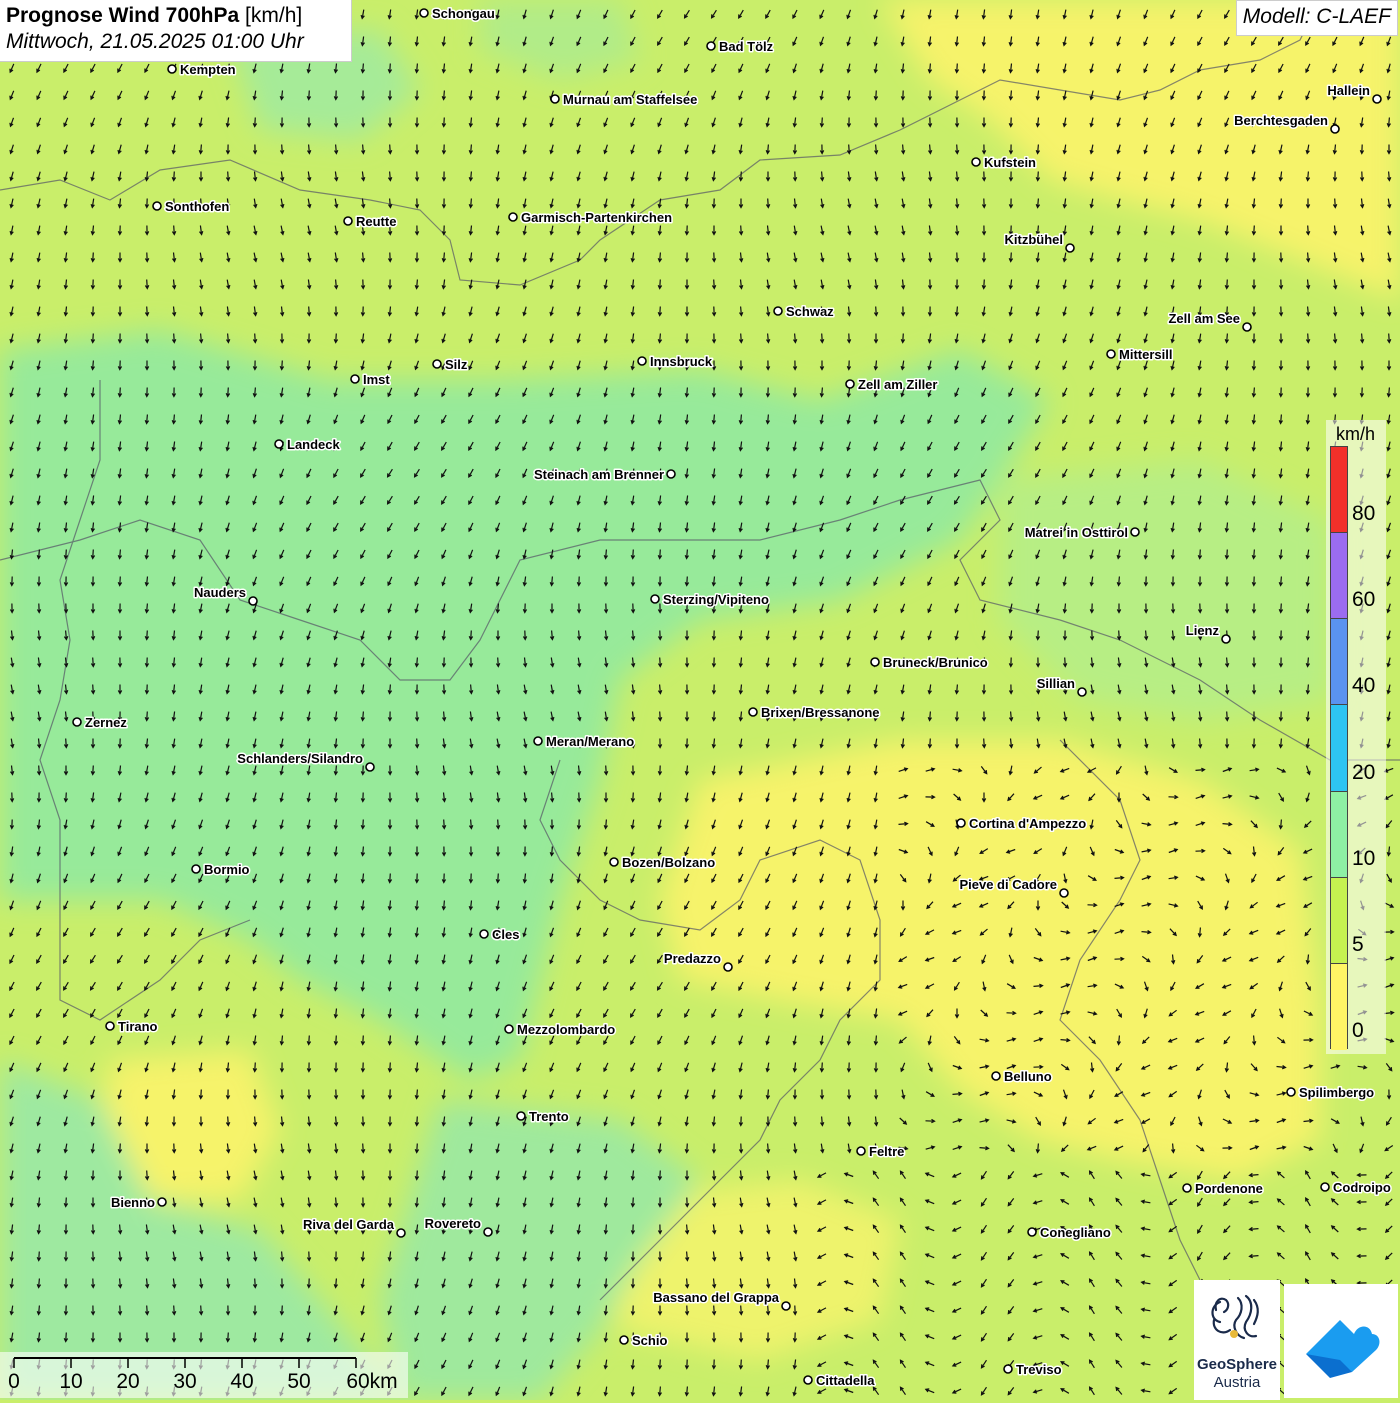 Image resolution: width=1400 pixels, height=1403 pixels. What do you see at coordinates (649, 1340) in the screenshot?
I see `city-label: Schio` at bounding box center [649, 1340].